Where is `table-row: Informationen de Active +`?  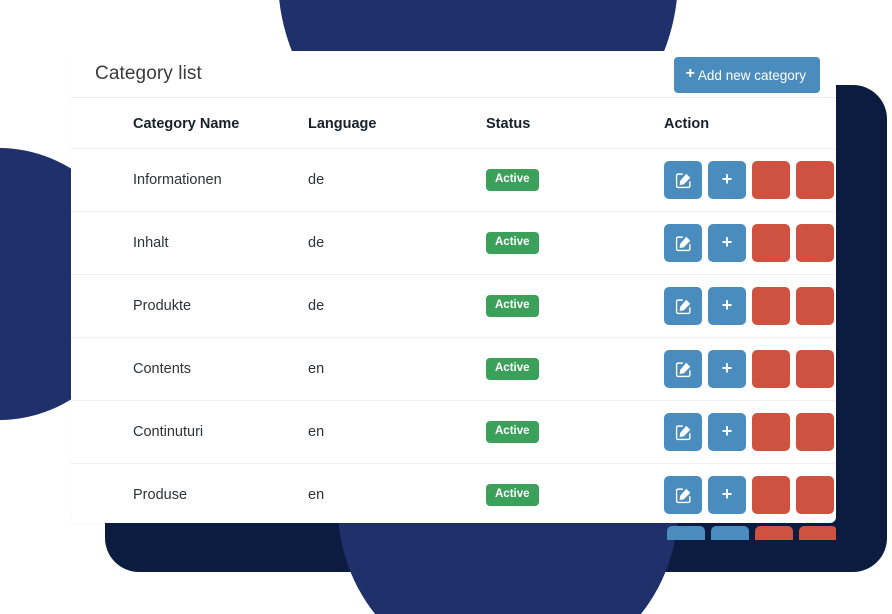 table-row: Informationen de Active + is located at coordinates (453, 180).